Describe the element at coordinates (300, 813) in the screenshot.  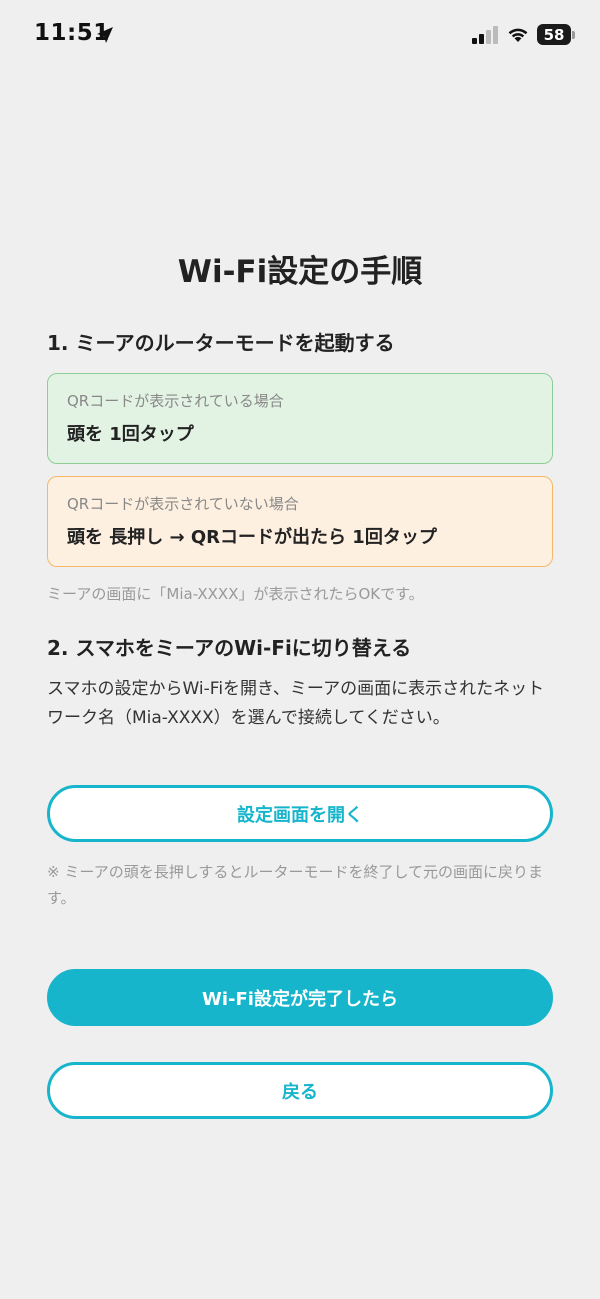
I see `open-settings-button: 設定画面を開く` at that location.